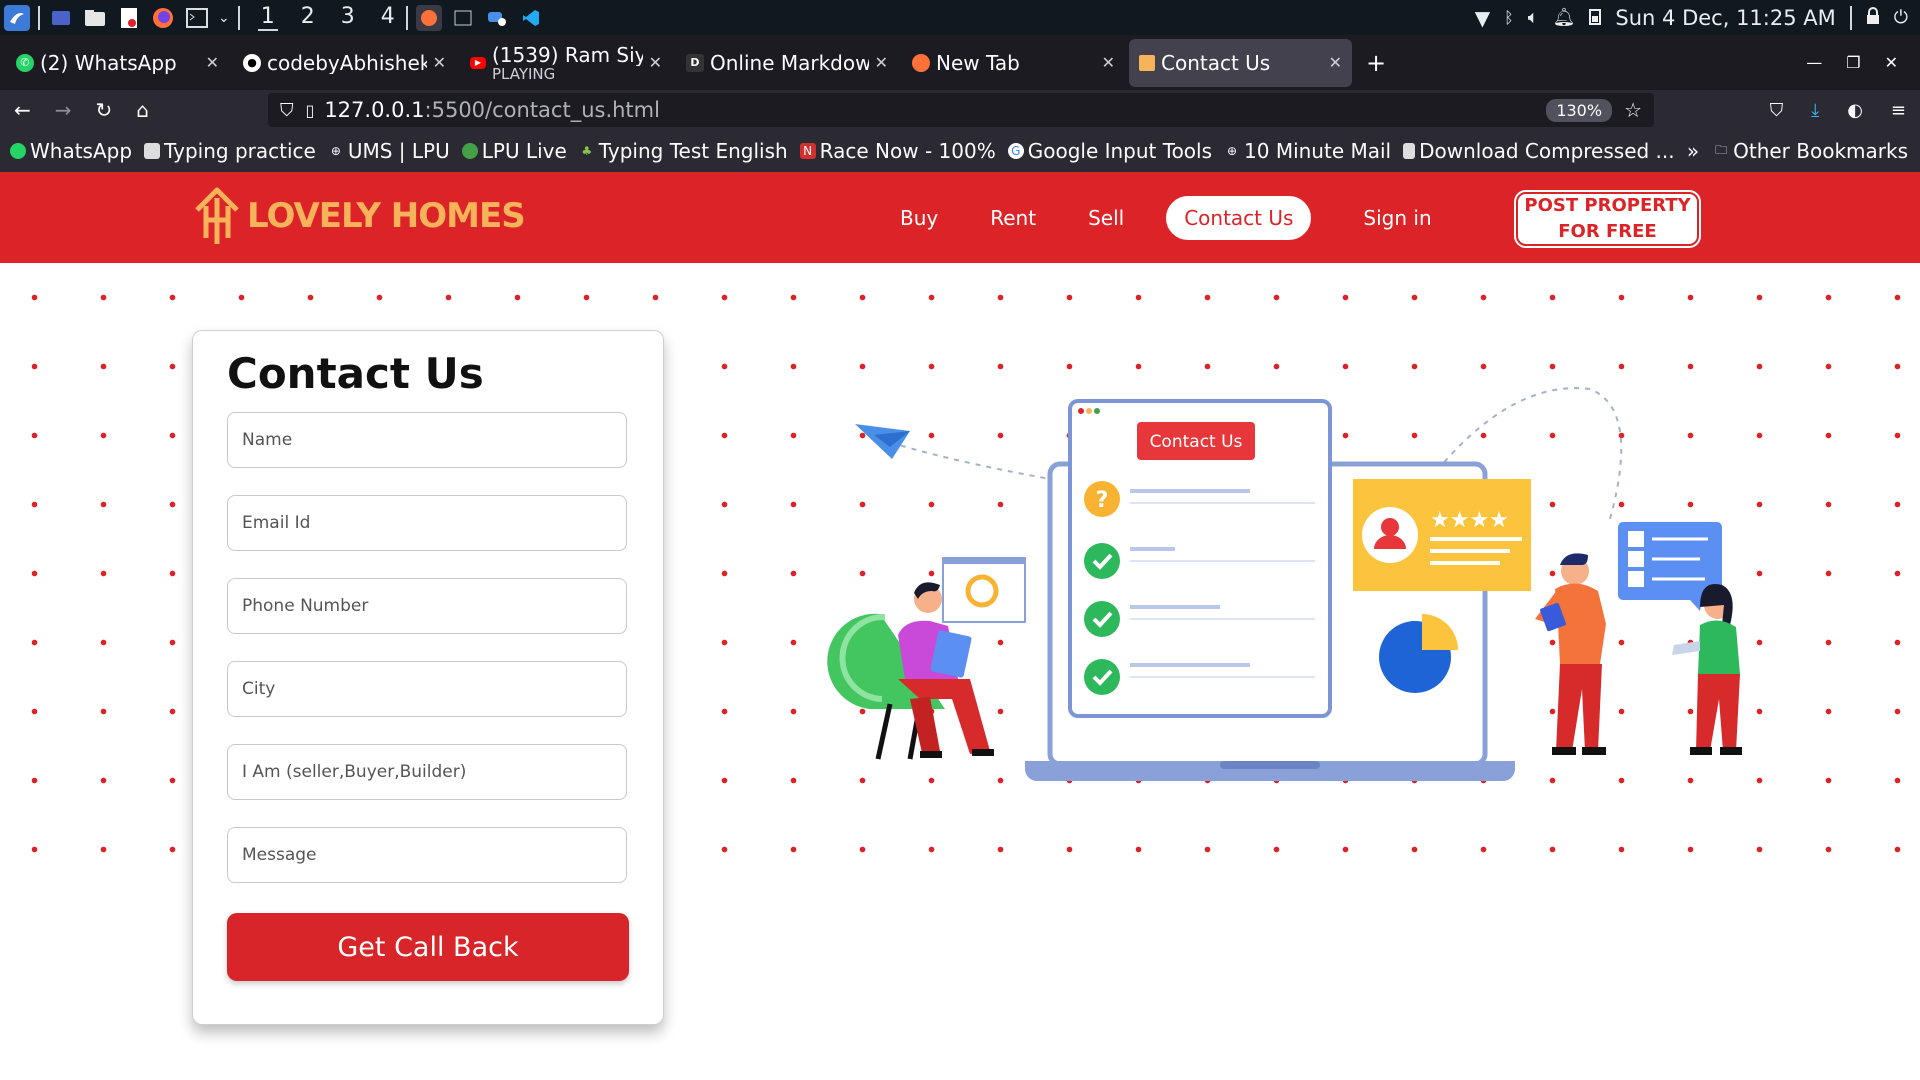  Describe the element at coordinates (1109, 151) in the screenshot. I see `bookmark-google-input-tools: G Google Input Tools` at that location.